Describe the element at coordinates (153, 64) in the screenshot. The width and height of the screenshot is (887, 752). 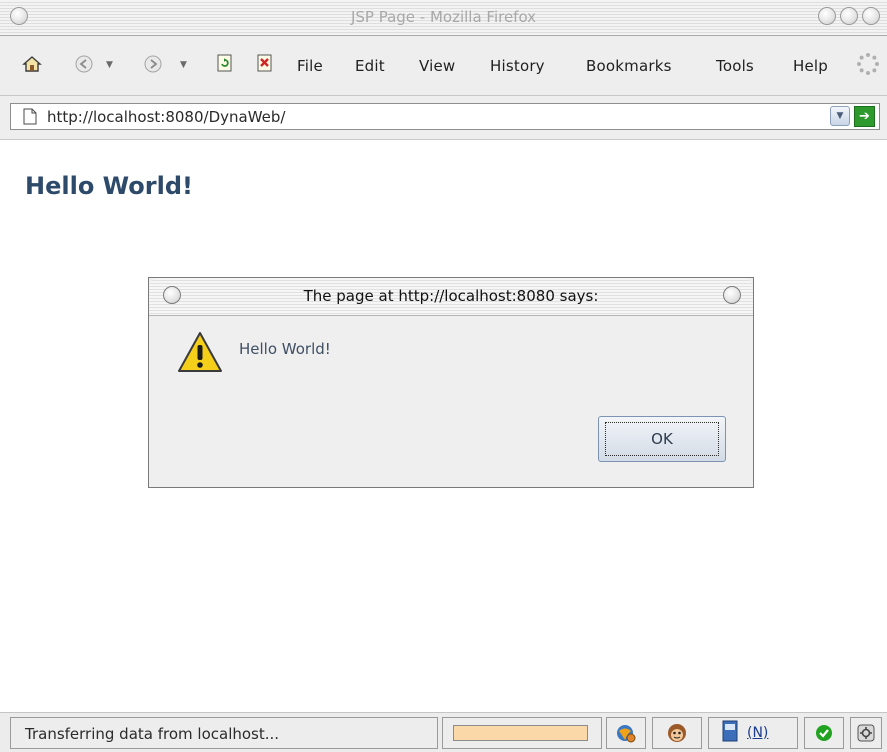
I see `forward-icon` at that location.